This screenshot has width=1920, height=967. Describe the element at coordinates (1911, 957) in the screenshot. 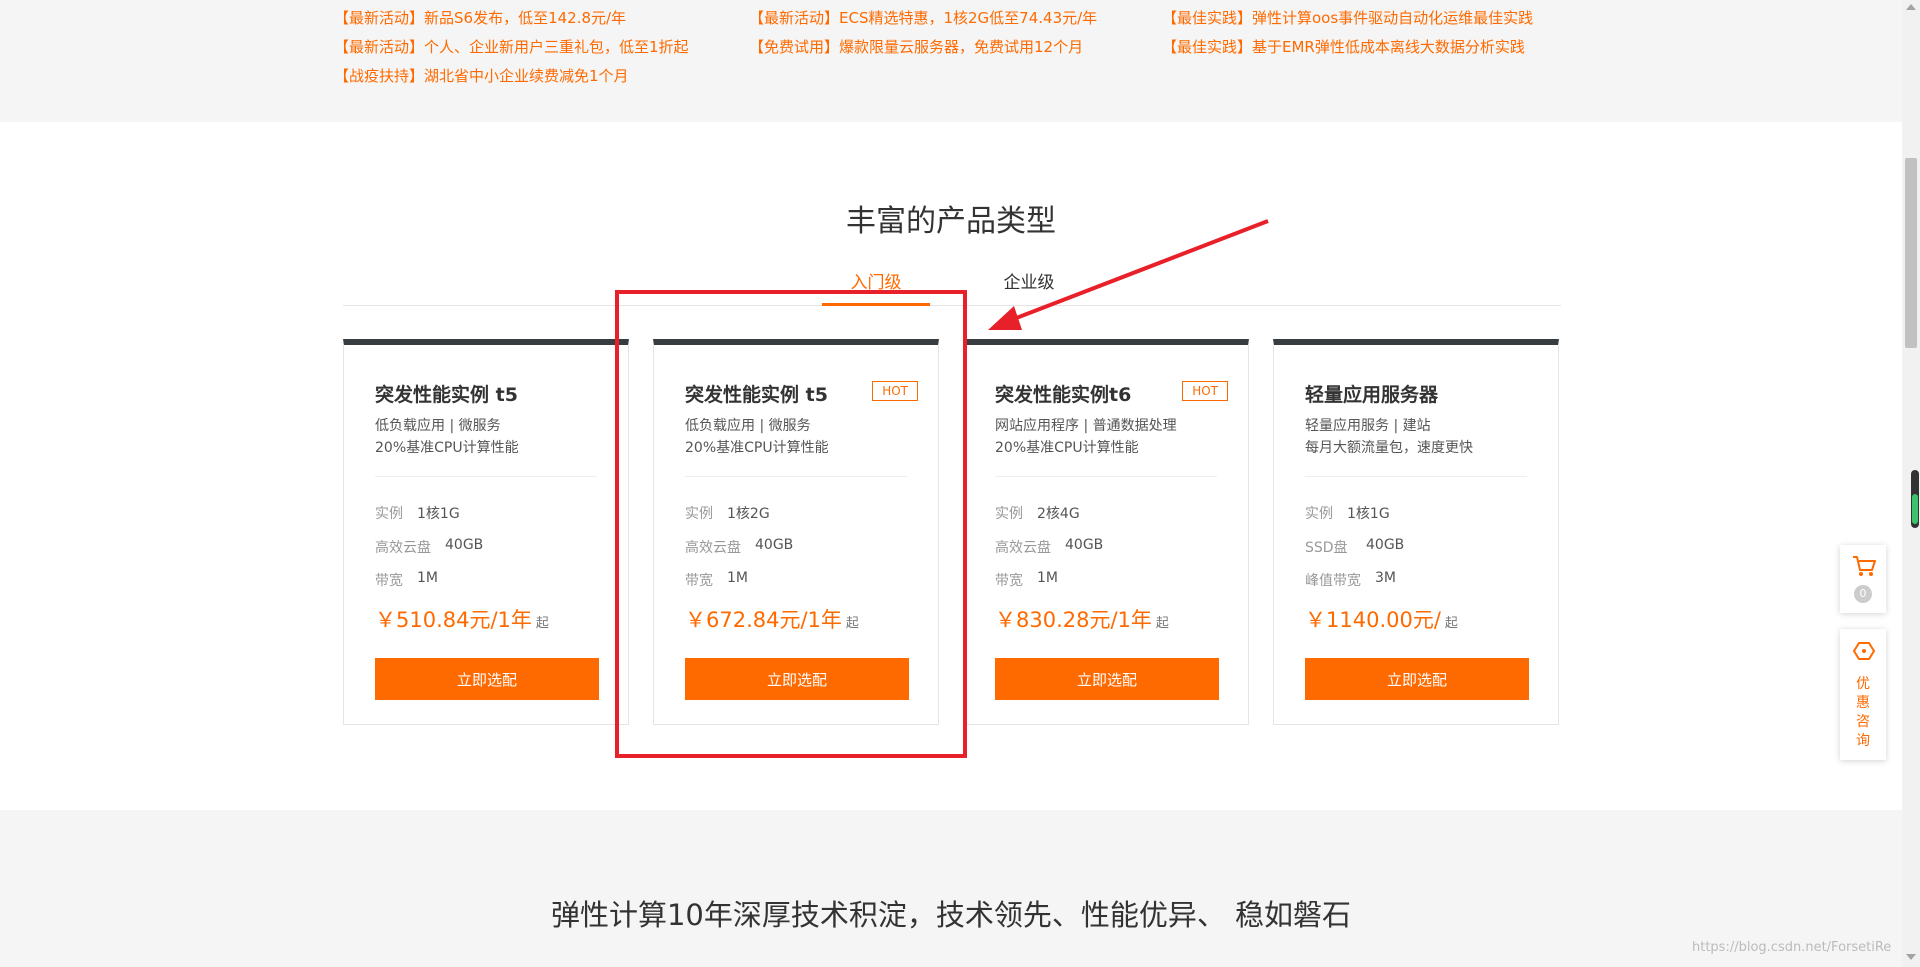

I see `scroll-down-arrow-icon` at that location.